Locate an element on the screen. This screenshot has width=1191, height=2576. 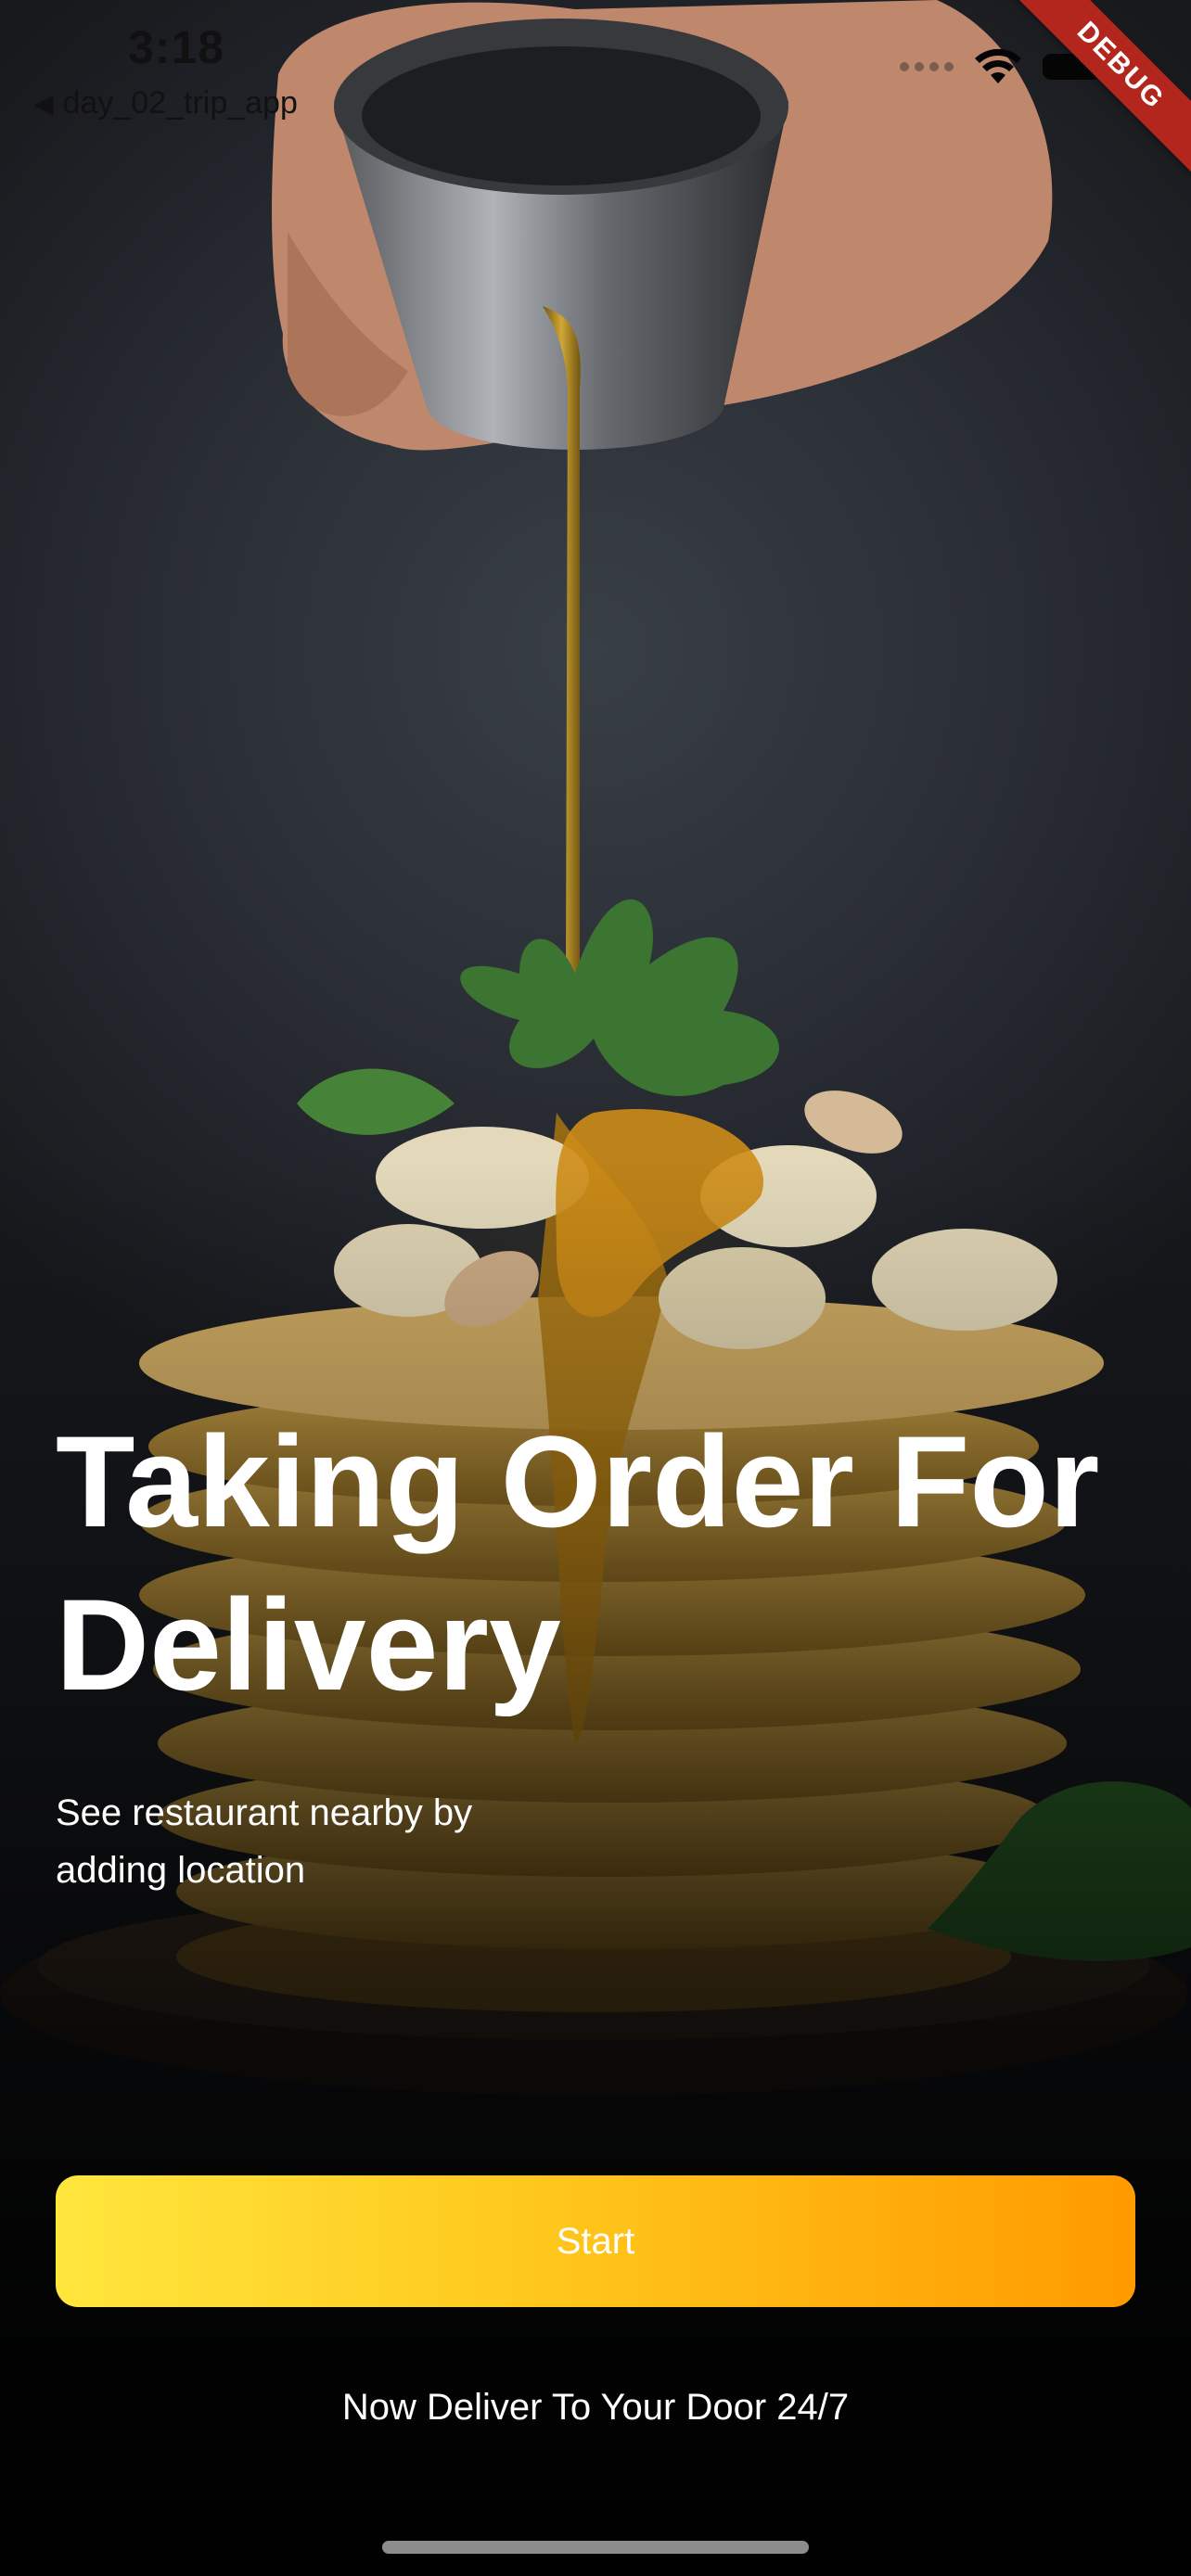
status-indicators is located at coordinates (1004, 66).